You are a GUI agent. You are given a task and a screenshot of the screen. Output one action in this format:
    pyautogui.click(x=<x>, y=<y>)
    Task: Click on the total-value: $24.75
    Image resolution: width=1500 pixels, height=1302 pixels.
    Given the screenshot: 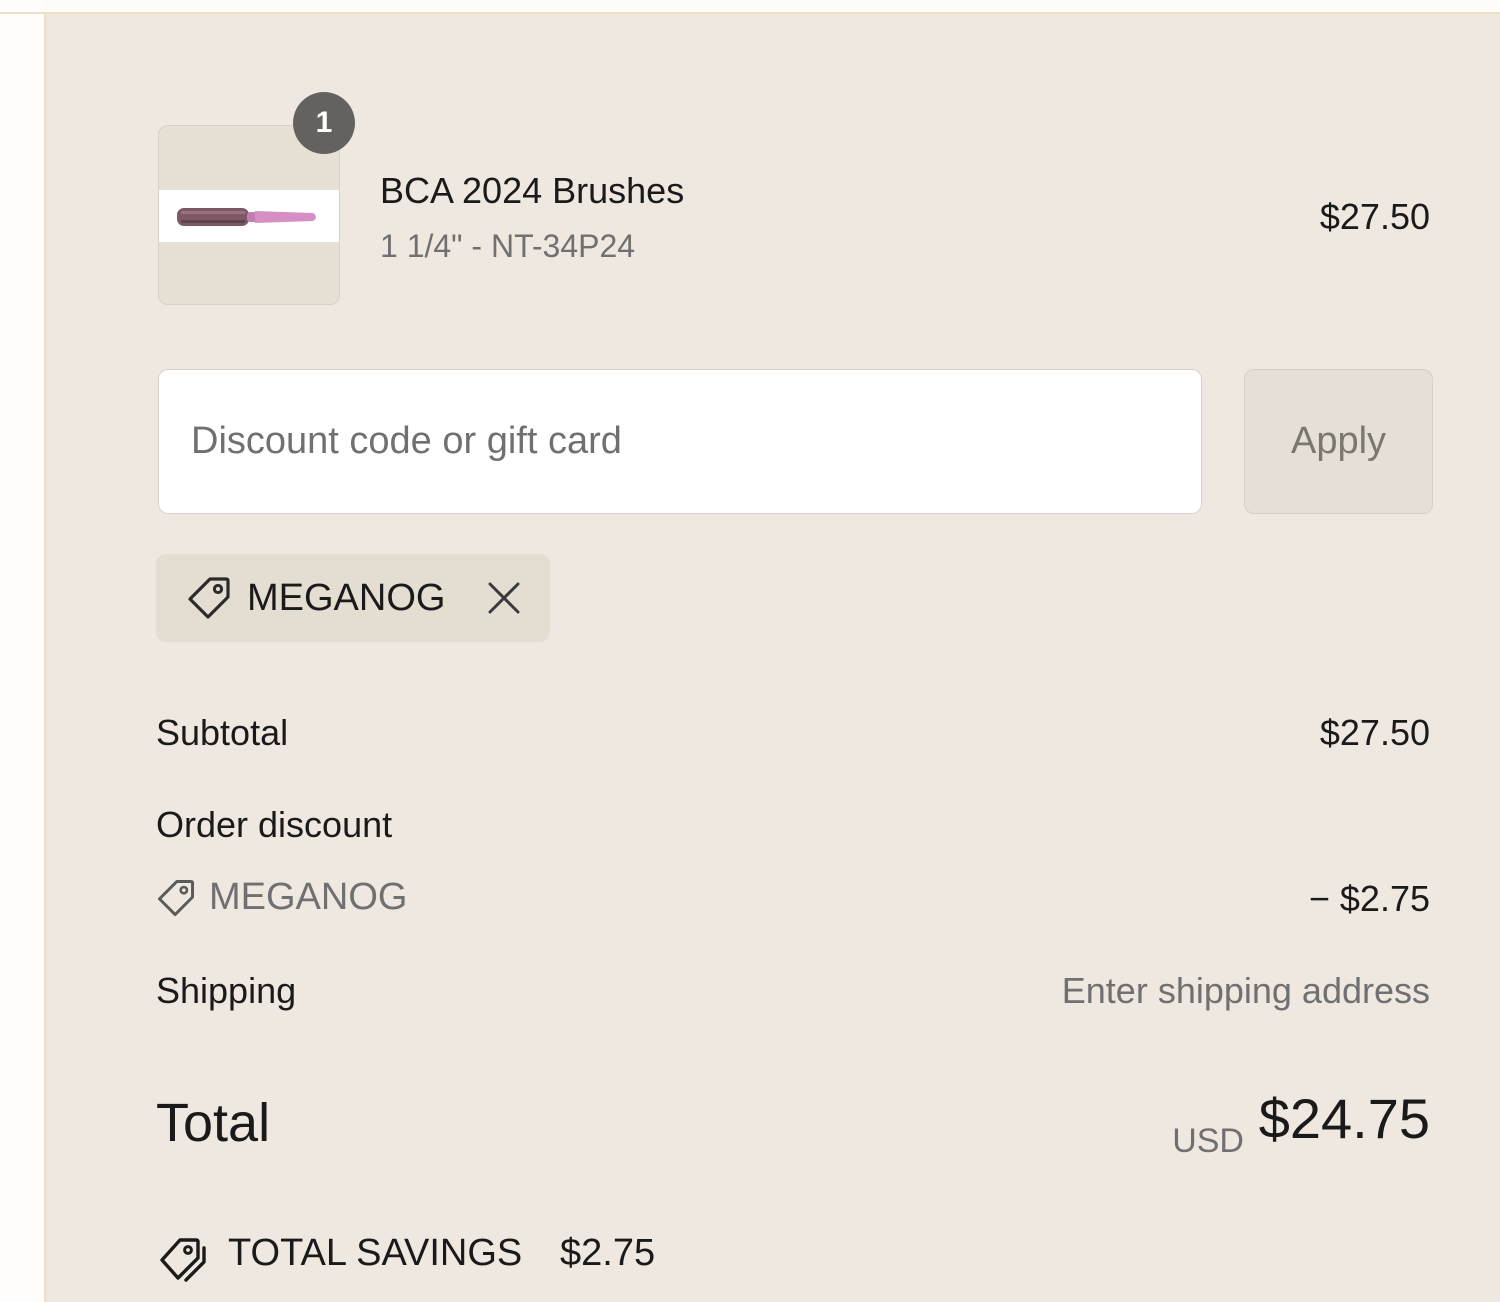 What is the action you would take?
    pyautogui.click(x=1344, y=1118)
    